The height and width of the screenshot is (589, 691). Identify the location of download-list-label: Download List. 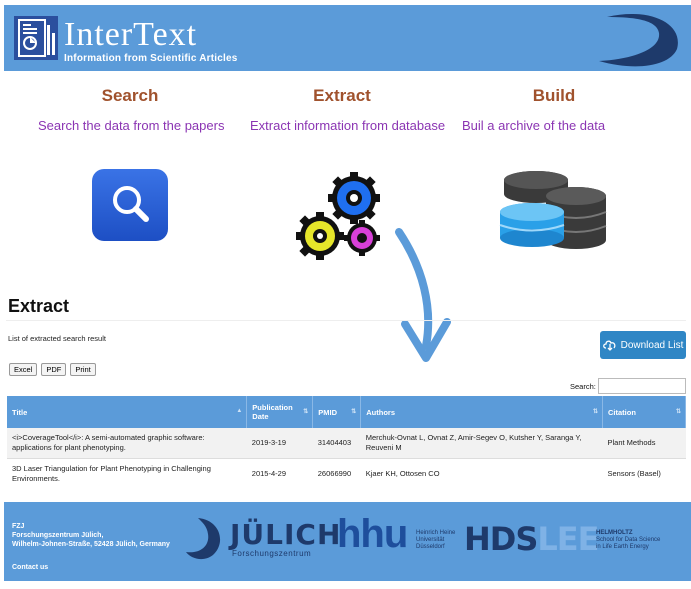
(652, 345).